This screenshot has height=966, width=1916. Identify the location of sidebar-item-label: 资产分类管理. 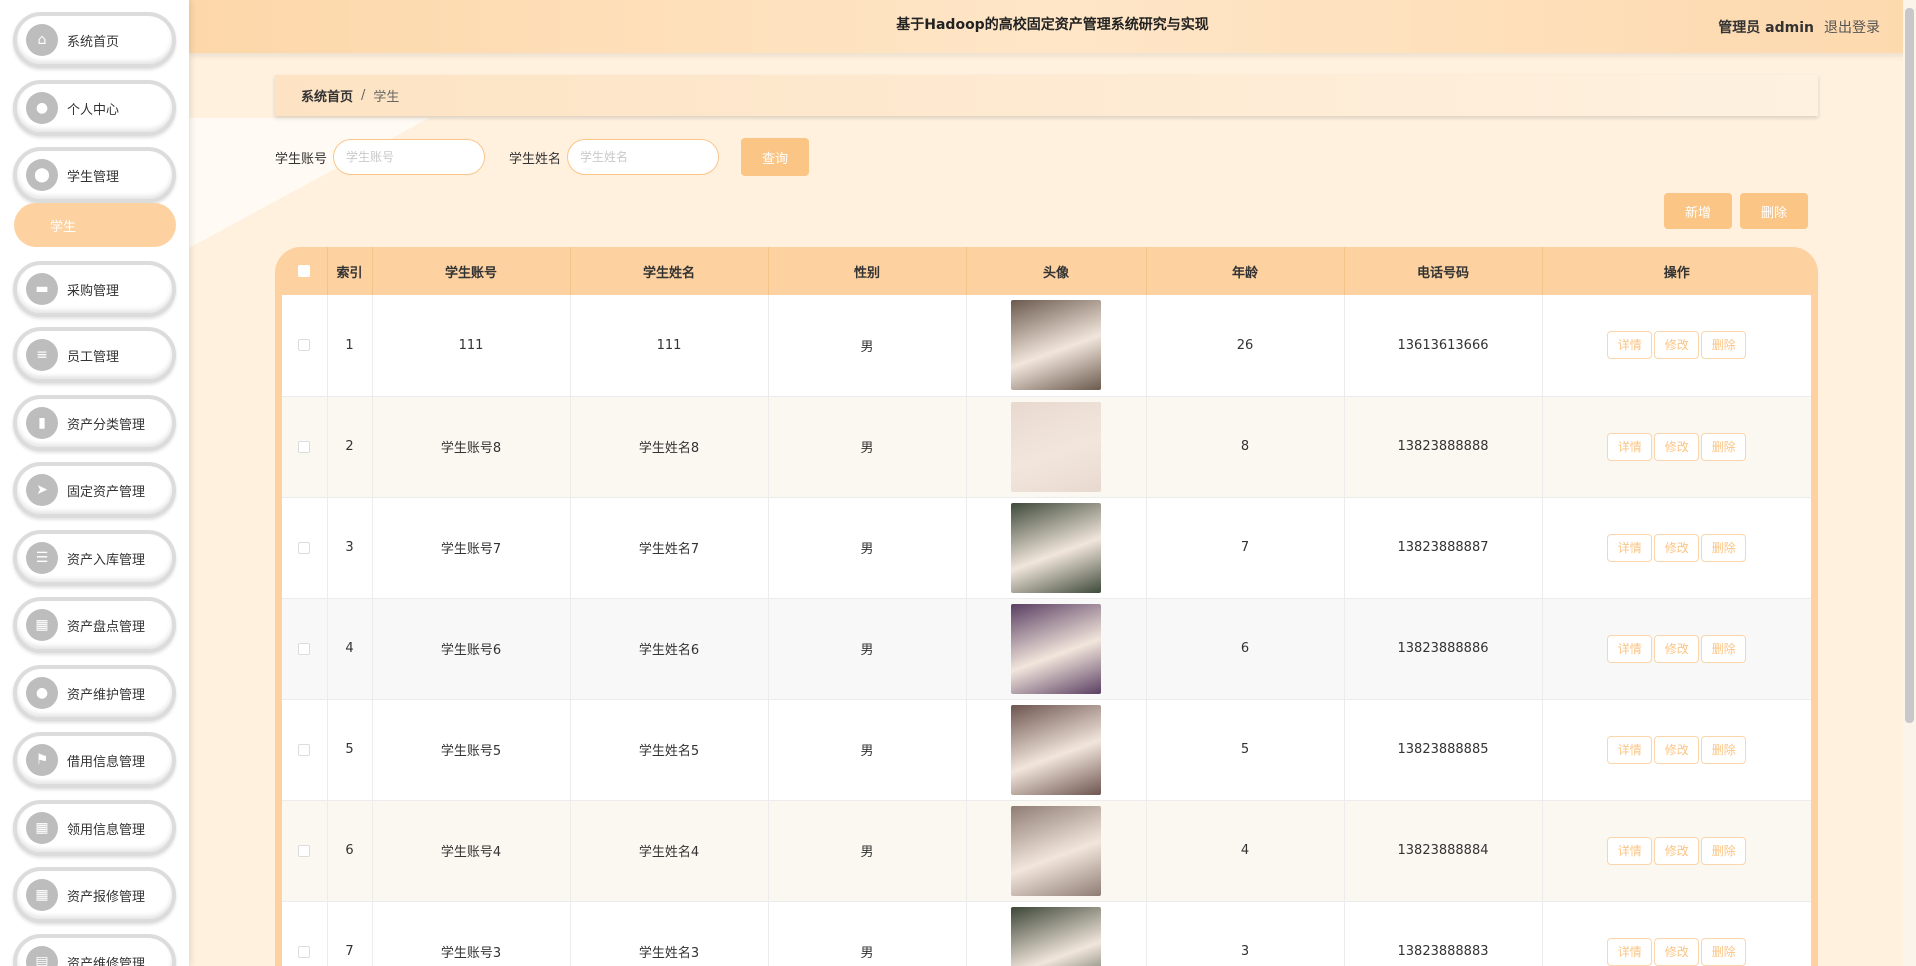
(106, 425).